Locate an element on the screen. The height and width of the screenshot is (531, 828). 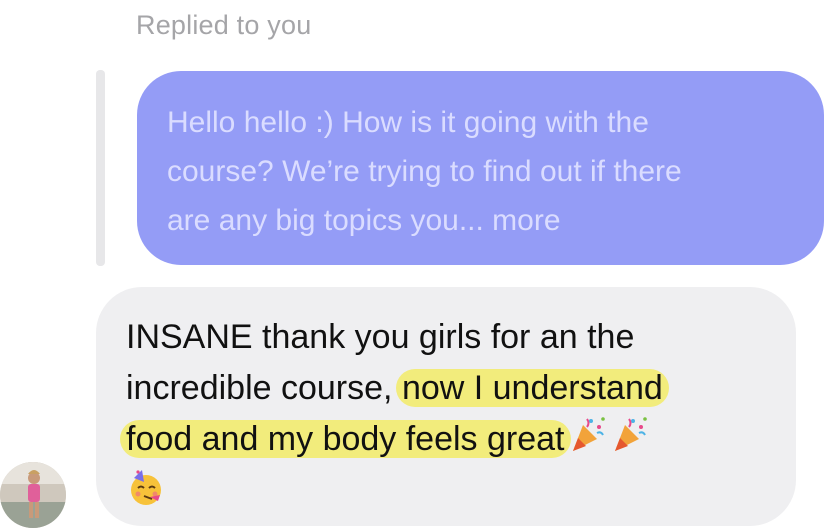
quoted-message-line: Hello hello :) How is it going with the is located at coordinates (408, 122).